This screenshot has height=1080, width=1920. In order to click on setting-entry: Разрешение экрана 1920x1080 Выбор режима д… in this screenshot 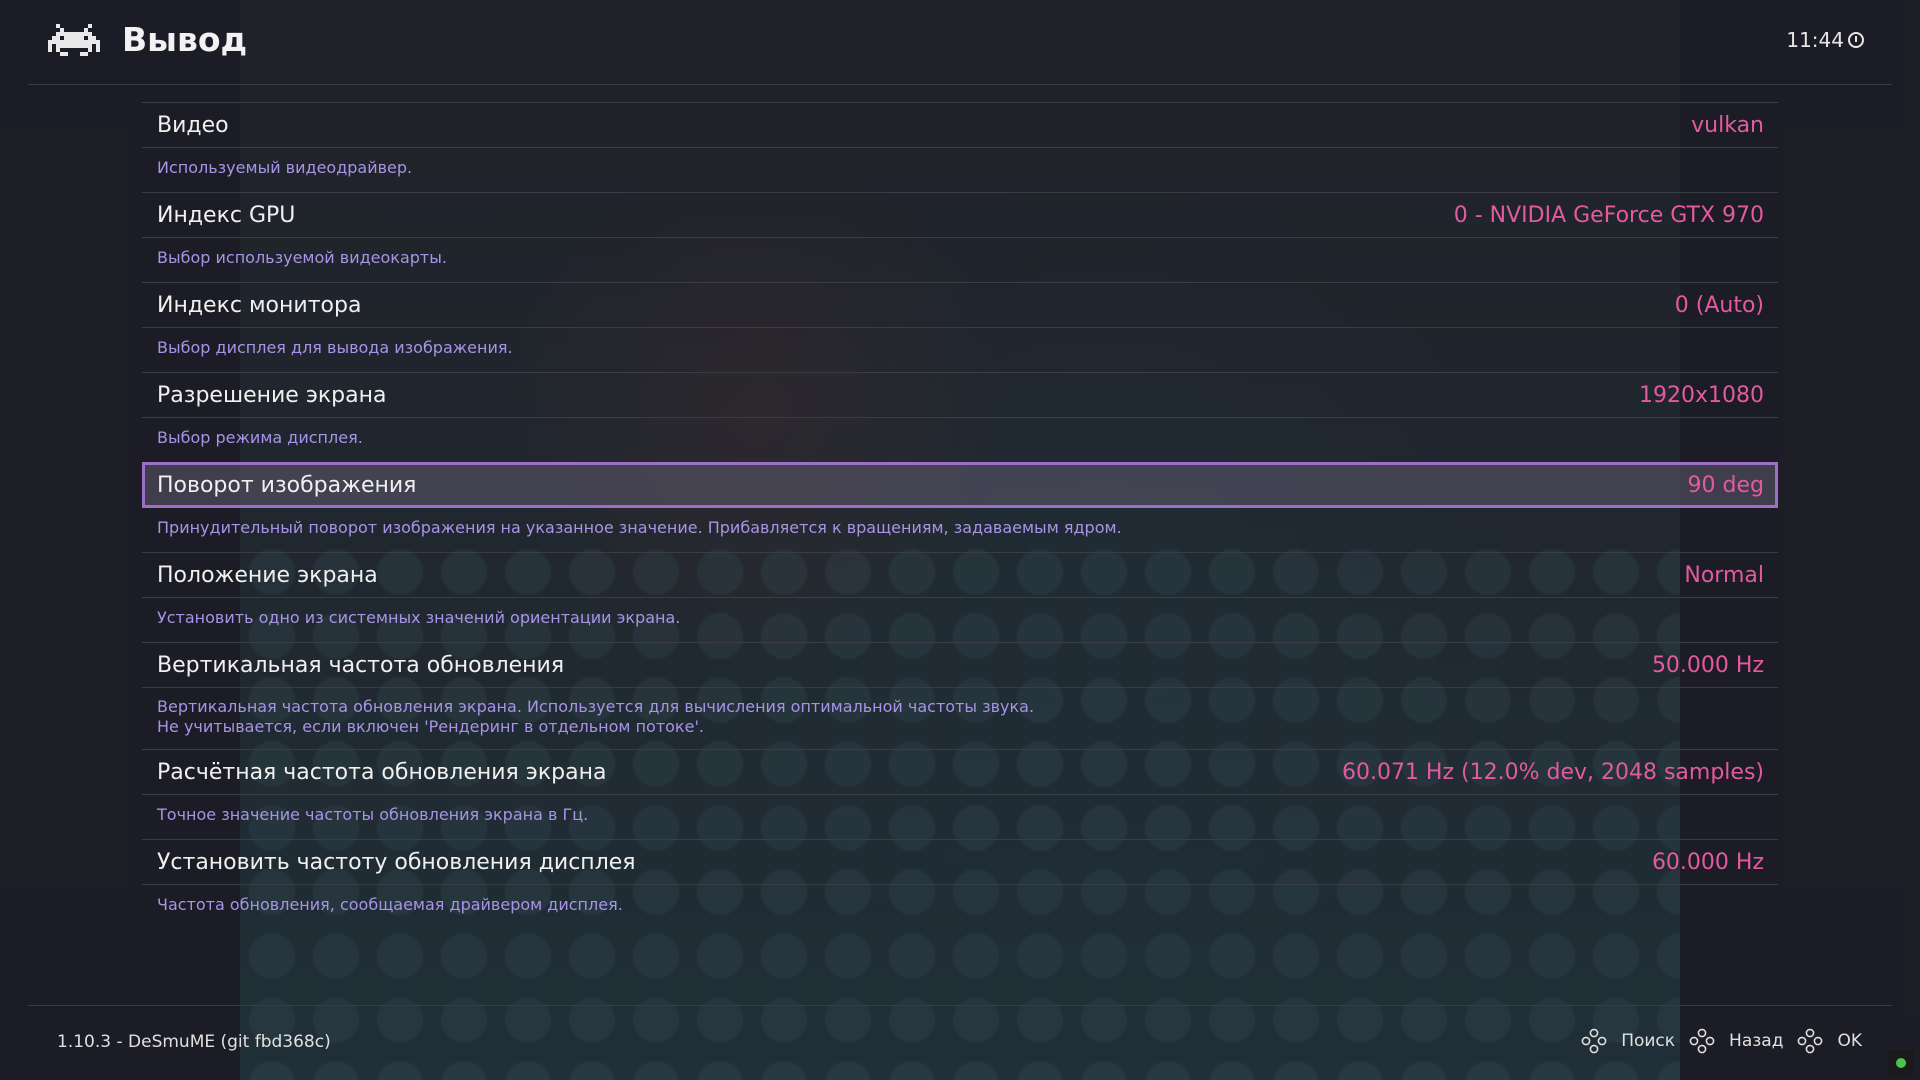, I will do `click(960, 417)`.